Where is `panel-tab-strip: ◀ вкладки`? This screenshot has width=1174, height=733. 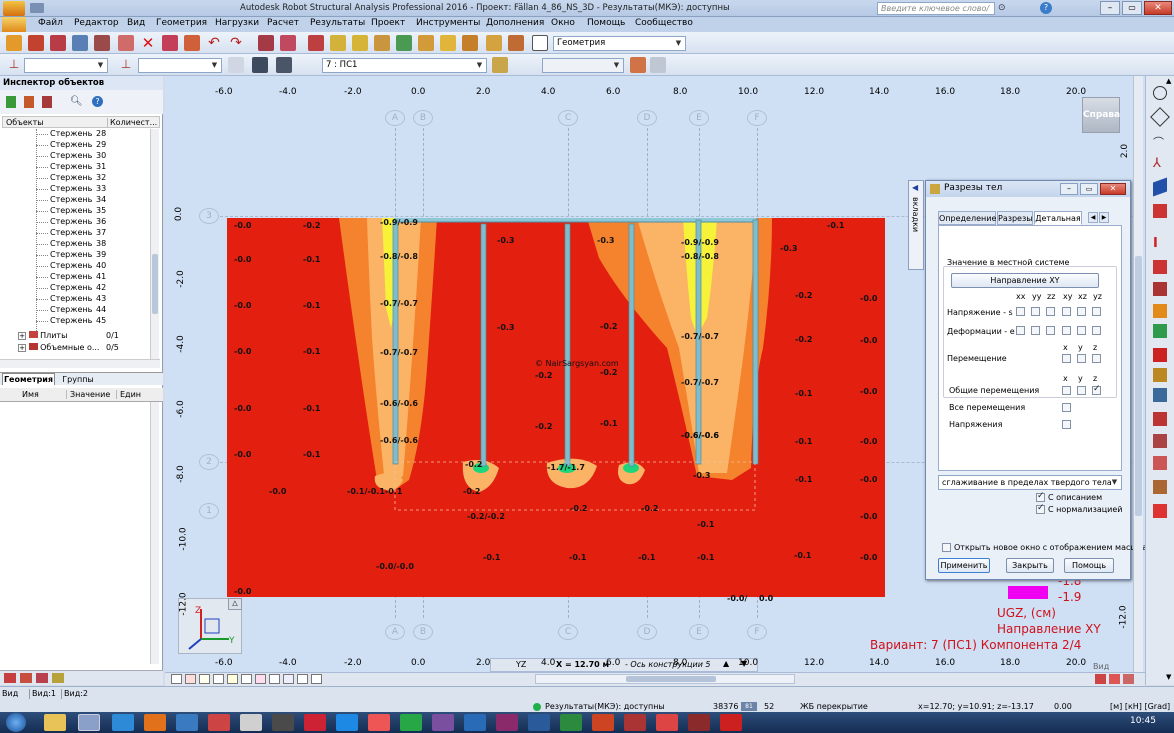
panel-tab-strip: ◀ вкладки is located at coordinates (916, 225).